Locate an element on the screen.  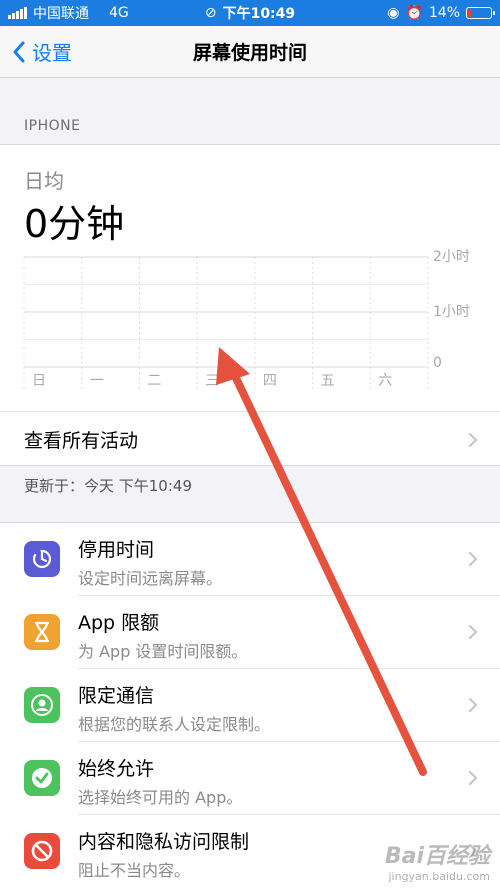
back-button: 设置 is located at coordinates (42, 51).